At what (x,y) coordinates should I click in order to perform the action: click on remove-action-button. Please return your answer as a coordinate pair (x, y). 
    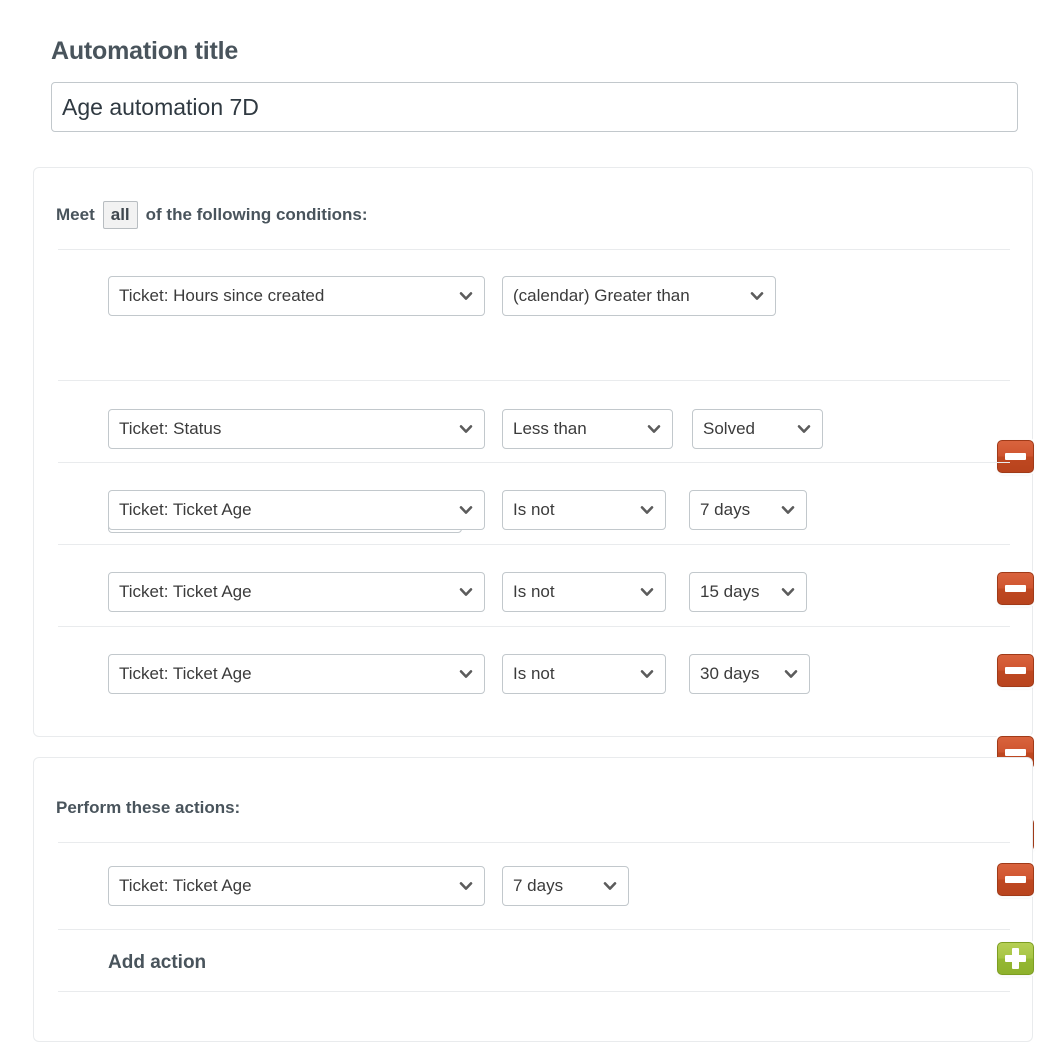
    Looking at the image, I should click on (1015, 879).